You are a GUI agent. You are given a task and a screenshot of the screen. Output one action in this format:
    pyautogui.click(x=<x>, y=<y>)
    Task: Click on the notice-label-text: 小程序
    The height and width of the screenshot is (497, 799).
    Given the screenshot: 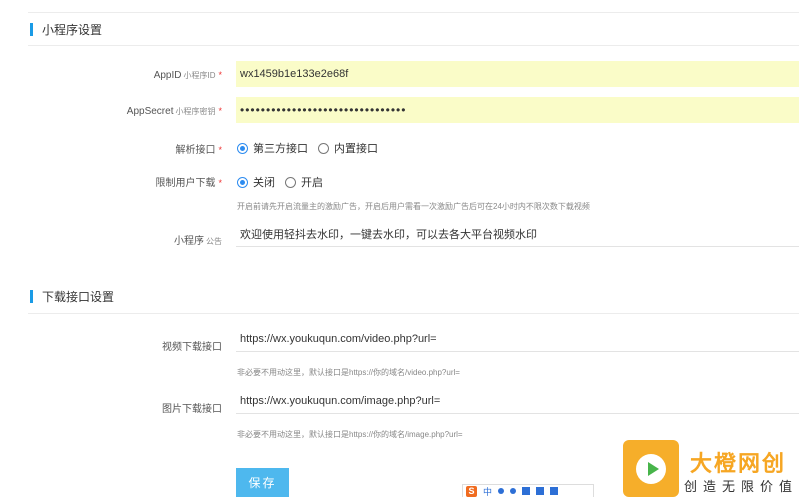 What is the action you would take?
    pyautogui.click(x=189, y=241)
    